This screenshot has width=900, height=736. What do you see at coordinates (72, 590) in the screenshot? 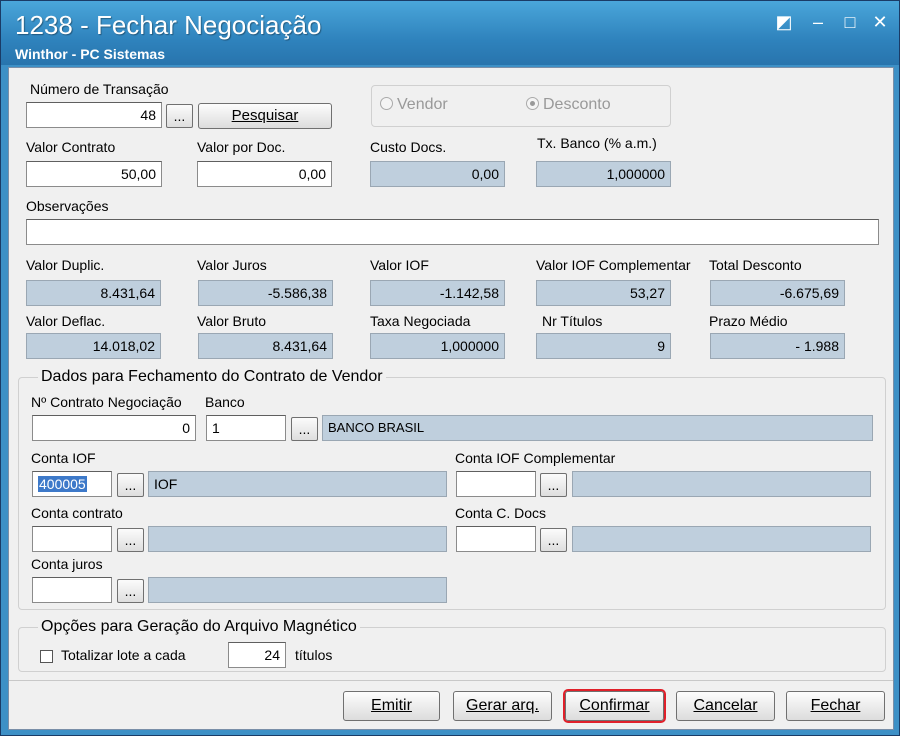
I see `conta-juros-input` at bounding box center [72, 590].